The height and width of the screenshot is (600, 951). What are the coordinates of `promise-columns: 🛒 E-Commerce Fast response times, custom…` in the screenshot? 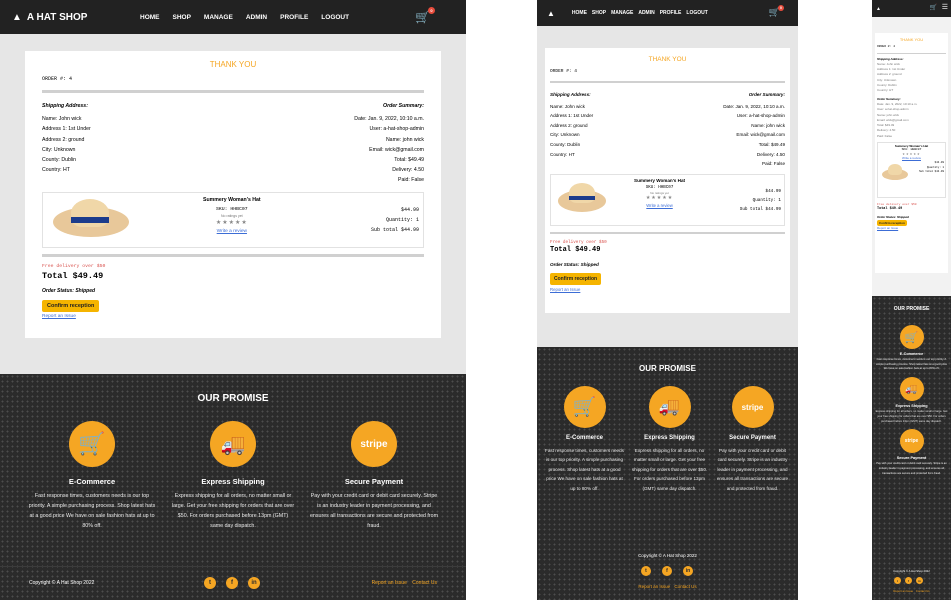 It's located at (667, 439).